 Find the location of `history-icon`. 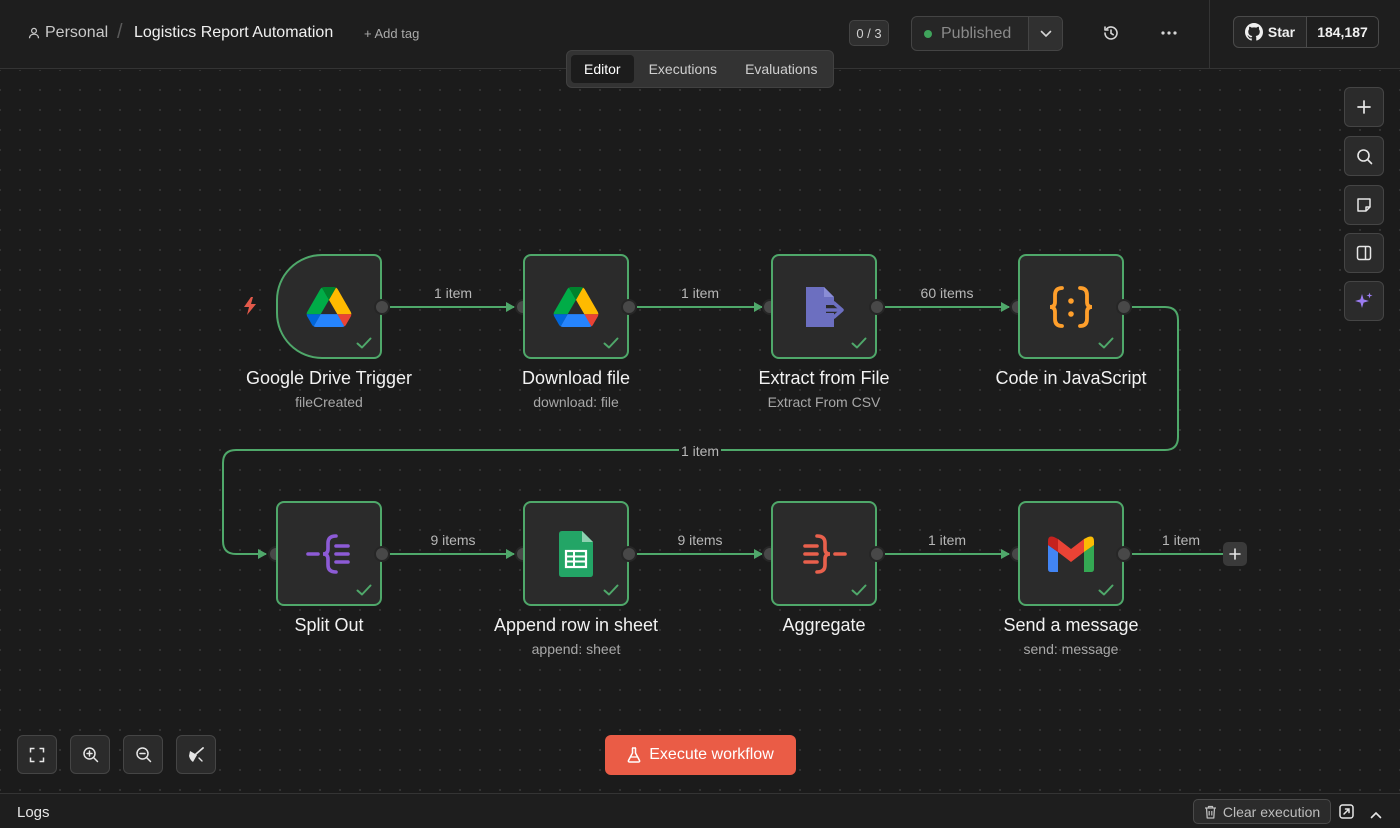

history-icon is located at coordinates (1111, 33).